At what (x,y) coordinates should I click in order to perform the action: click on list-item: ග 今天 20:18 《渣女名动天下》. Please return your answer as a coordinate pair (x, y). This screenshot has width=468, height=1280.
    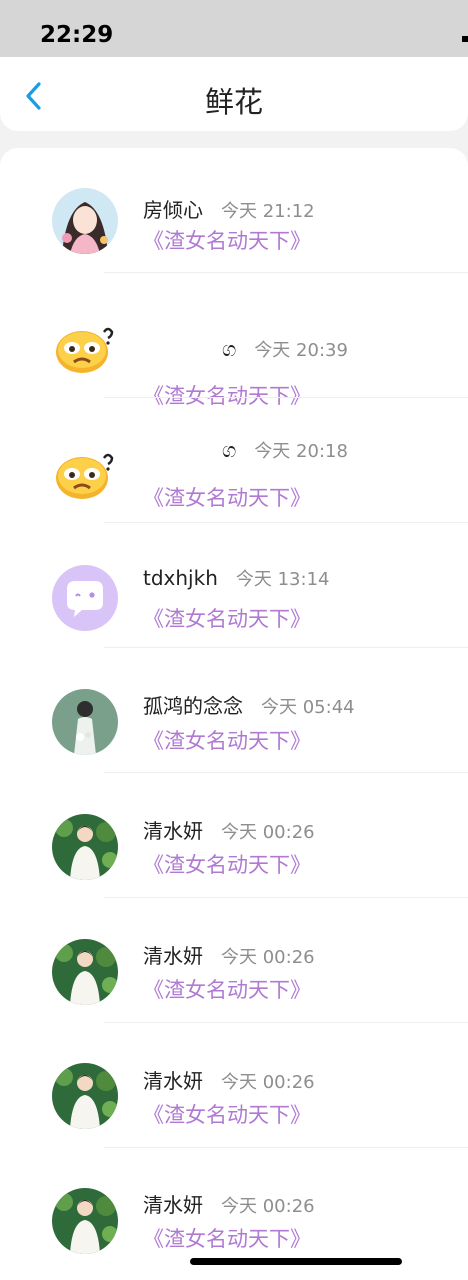
    Looking at the image, I should click on (234, 460).